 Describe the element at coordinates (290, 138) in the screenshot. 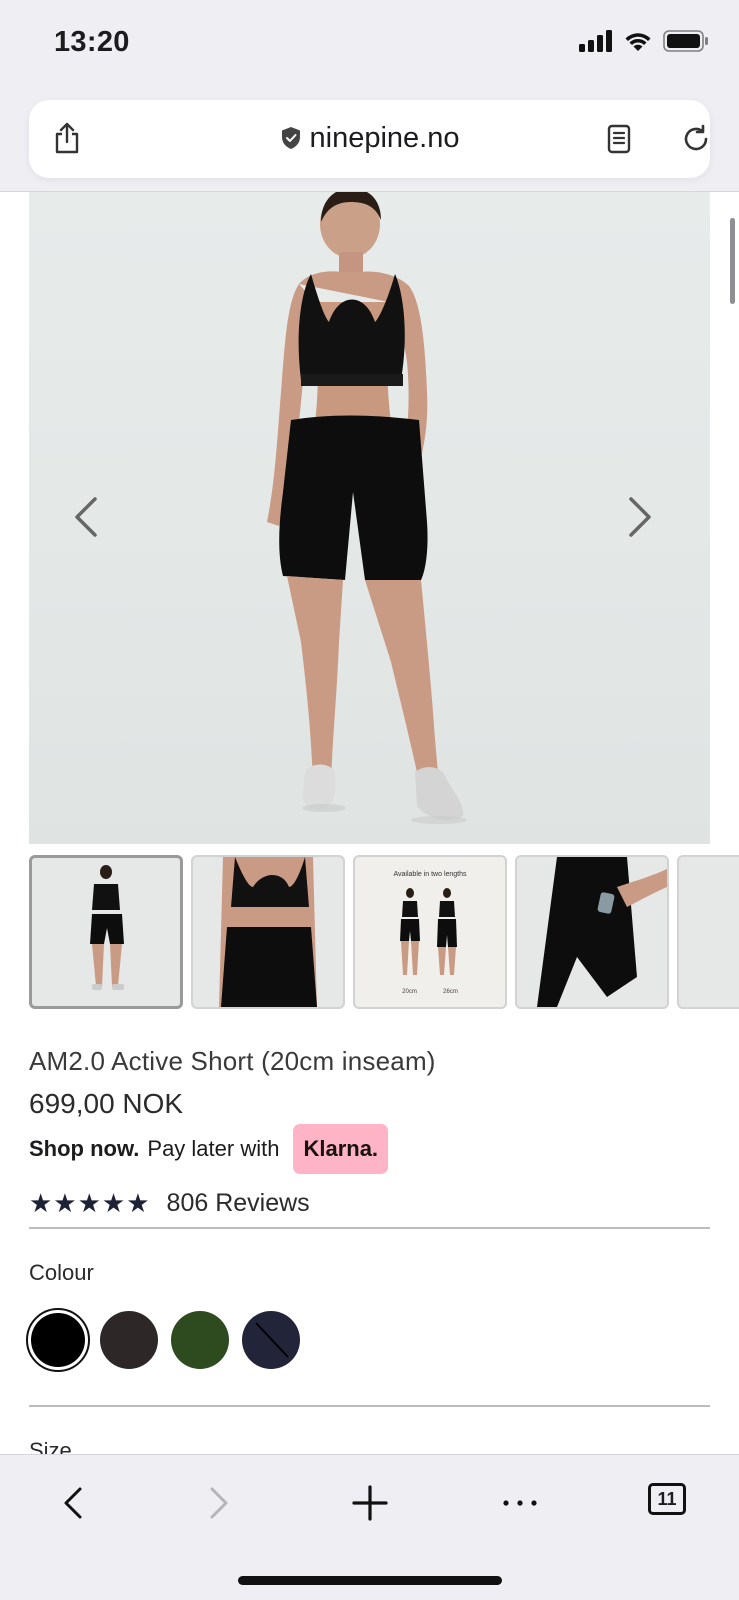

I see `shield-icon` at that location.